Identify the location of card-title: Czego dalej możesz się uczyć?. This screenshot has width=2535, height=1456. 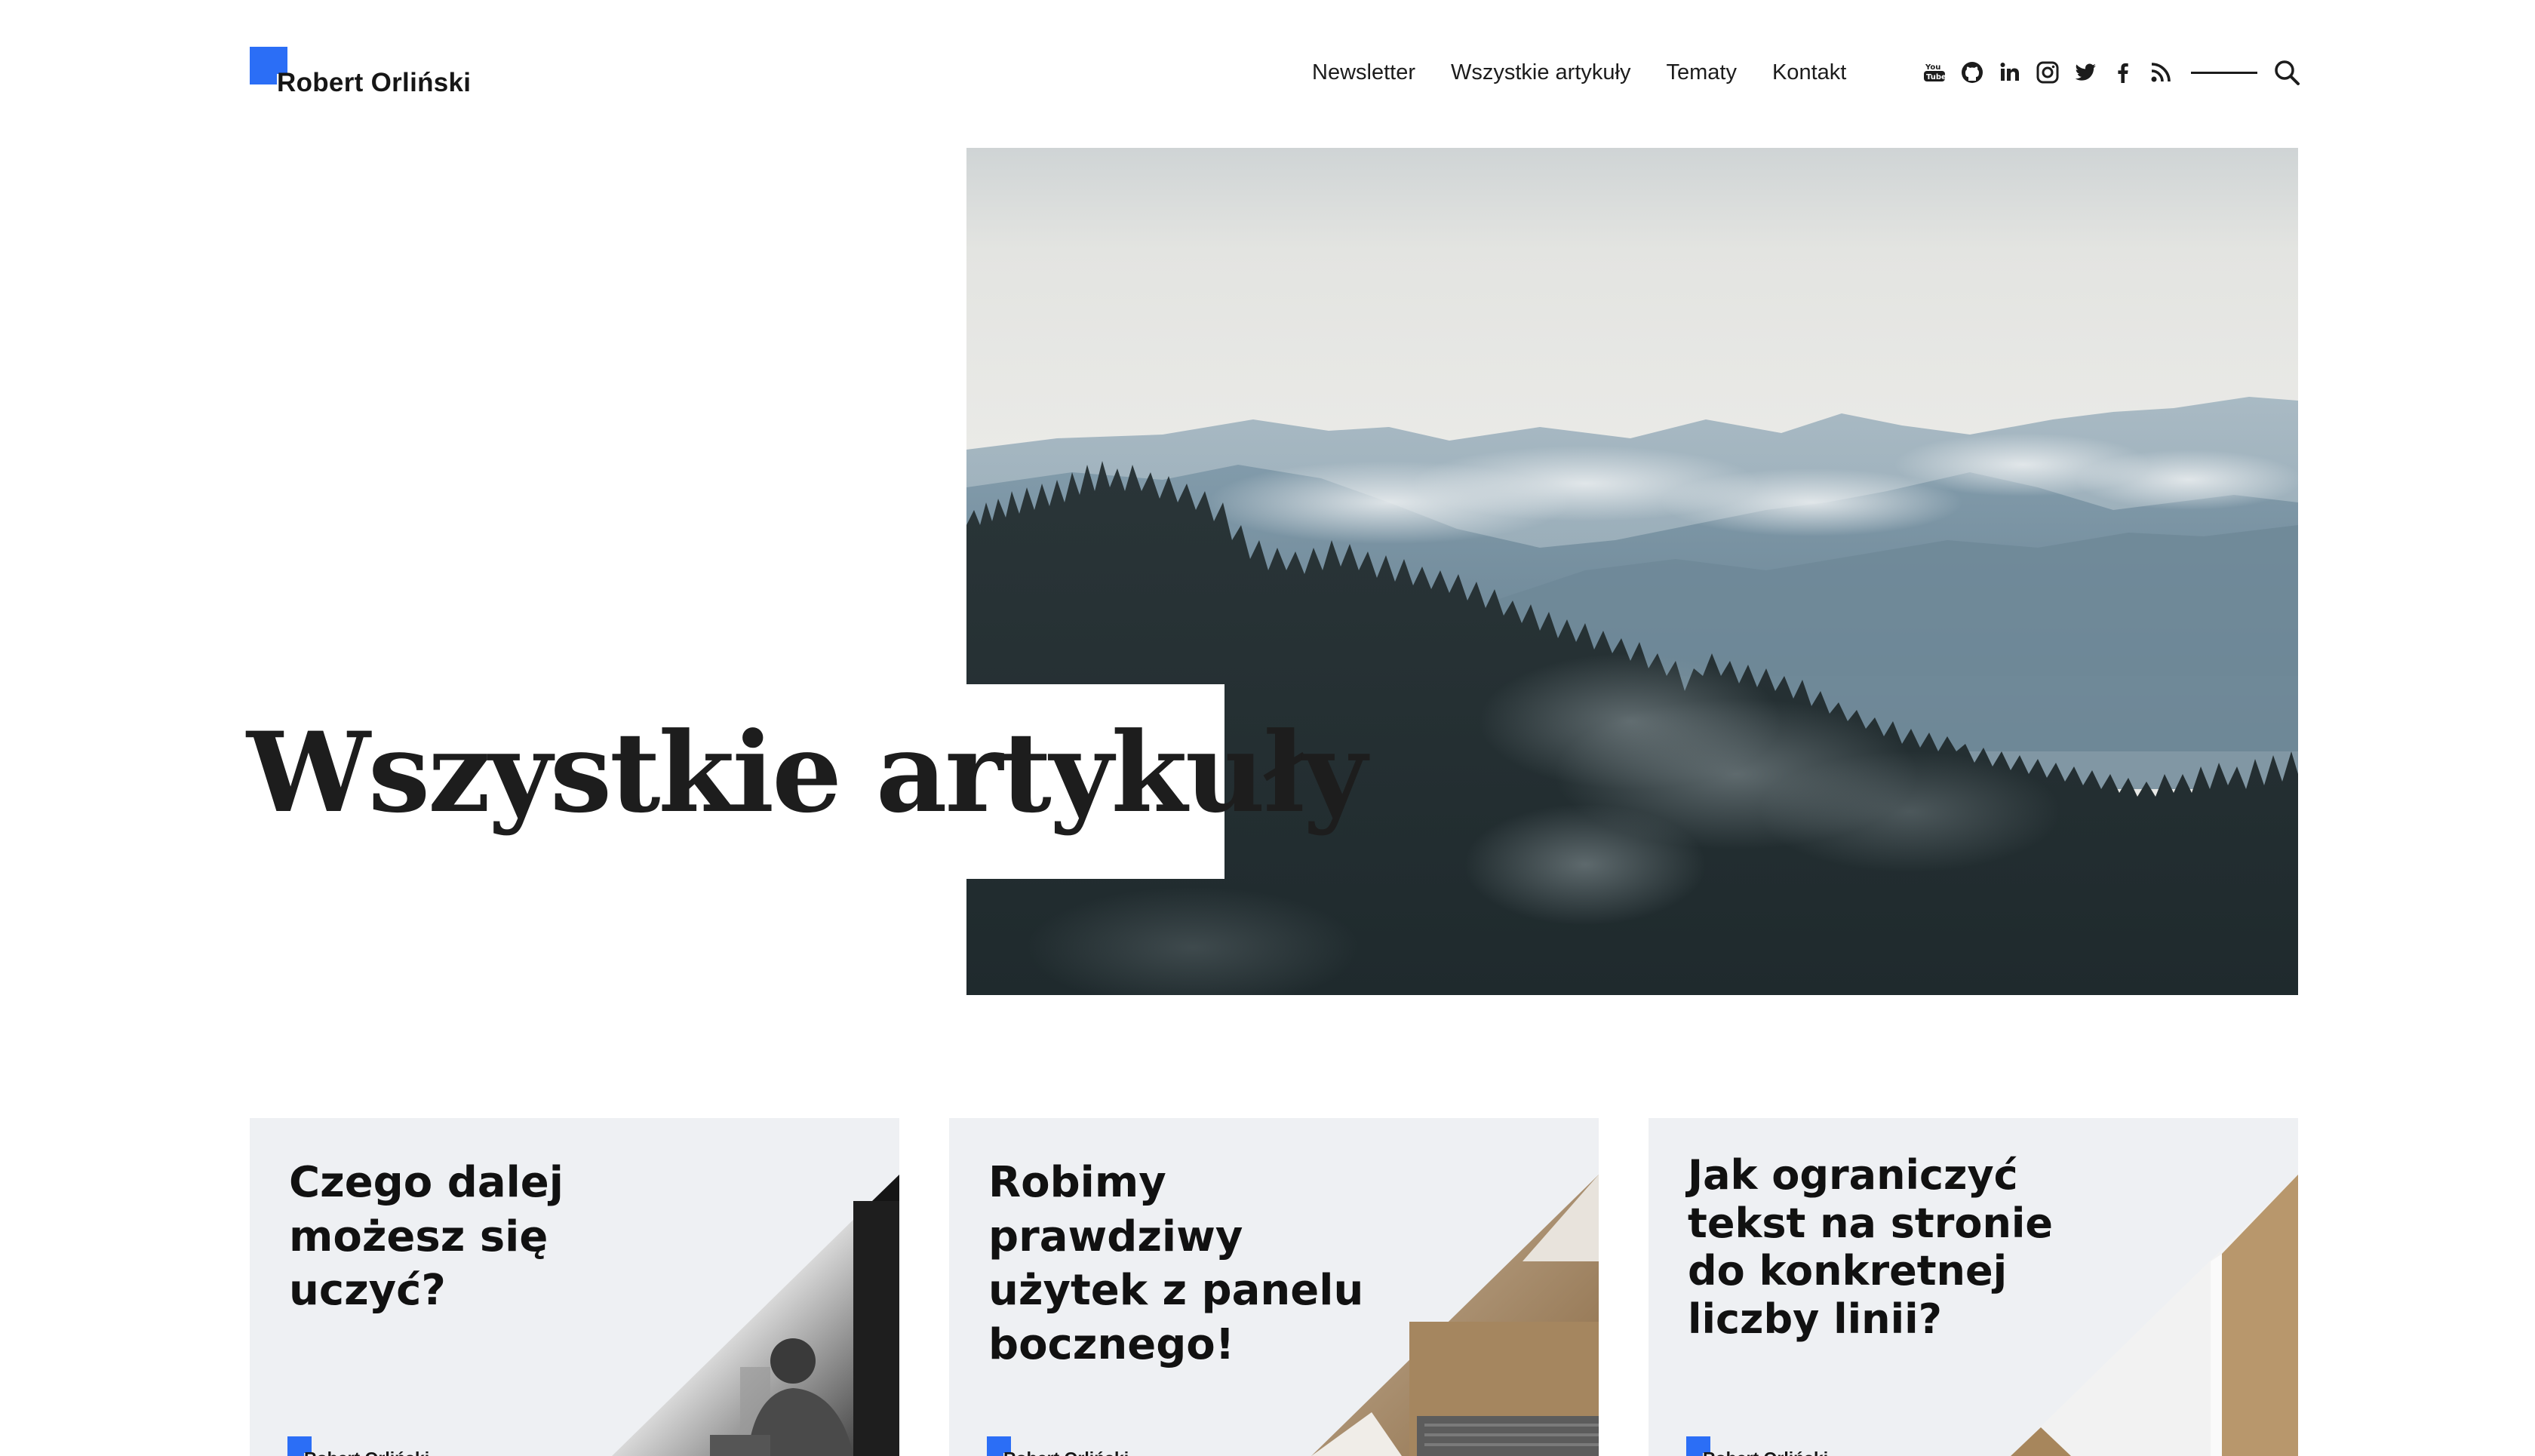
(426, 1237).